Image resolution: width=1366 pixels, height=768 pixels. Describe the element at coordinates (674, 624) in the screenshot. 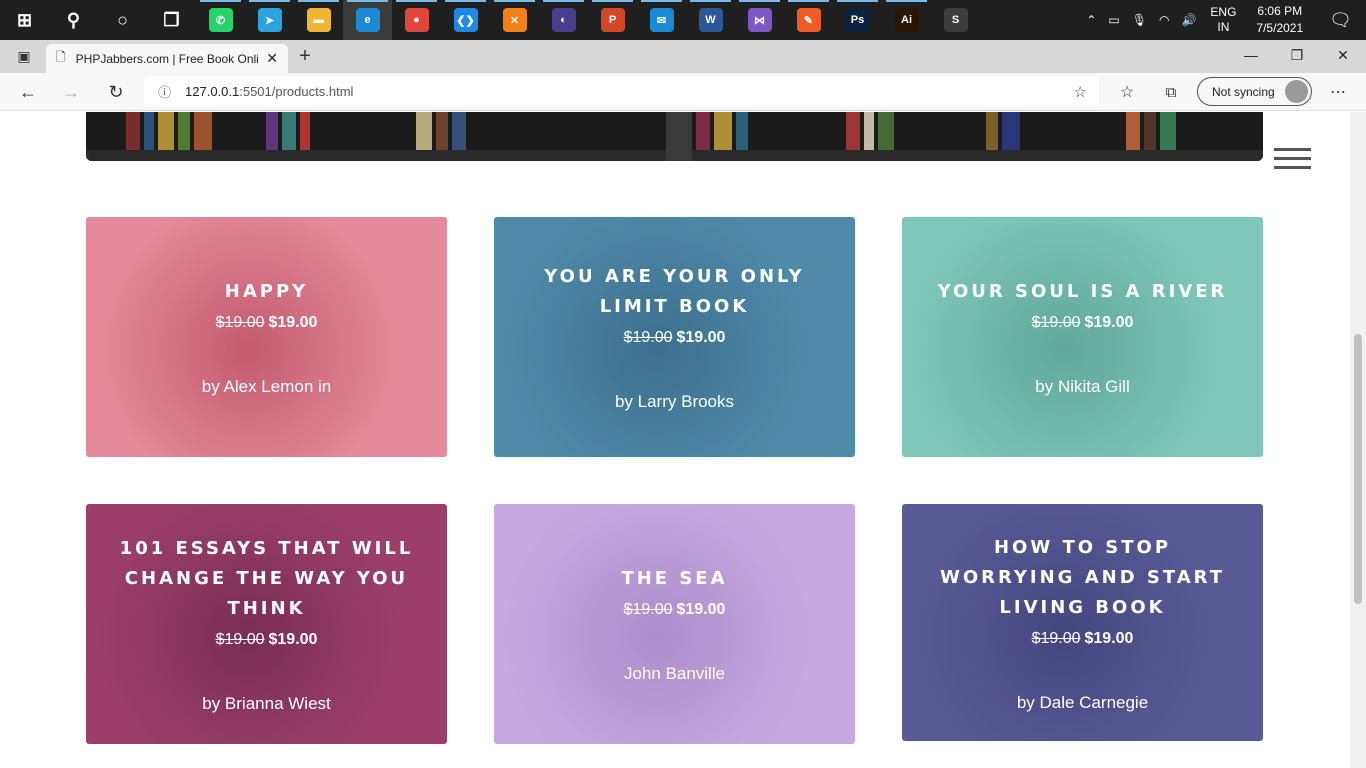

I see `product-card: The Sea $19.00 $19.00 John Banville` at that location.